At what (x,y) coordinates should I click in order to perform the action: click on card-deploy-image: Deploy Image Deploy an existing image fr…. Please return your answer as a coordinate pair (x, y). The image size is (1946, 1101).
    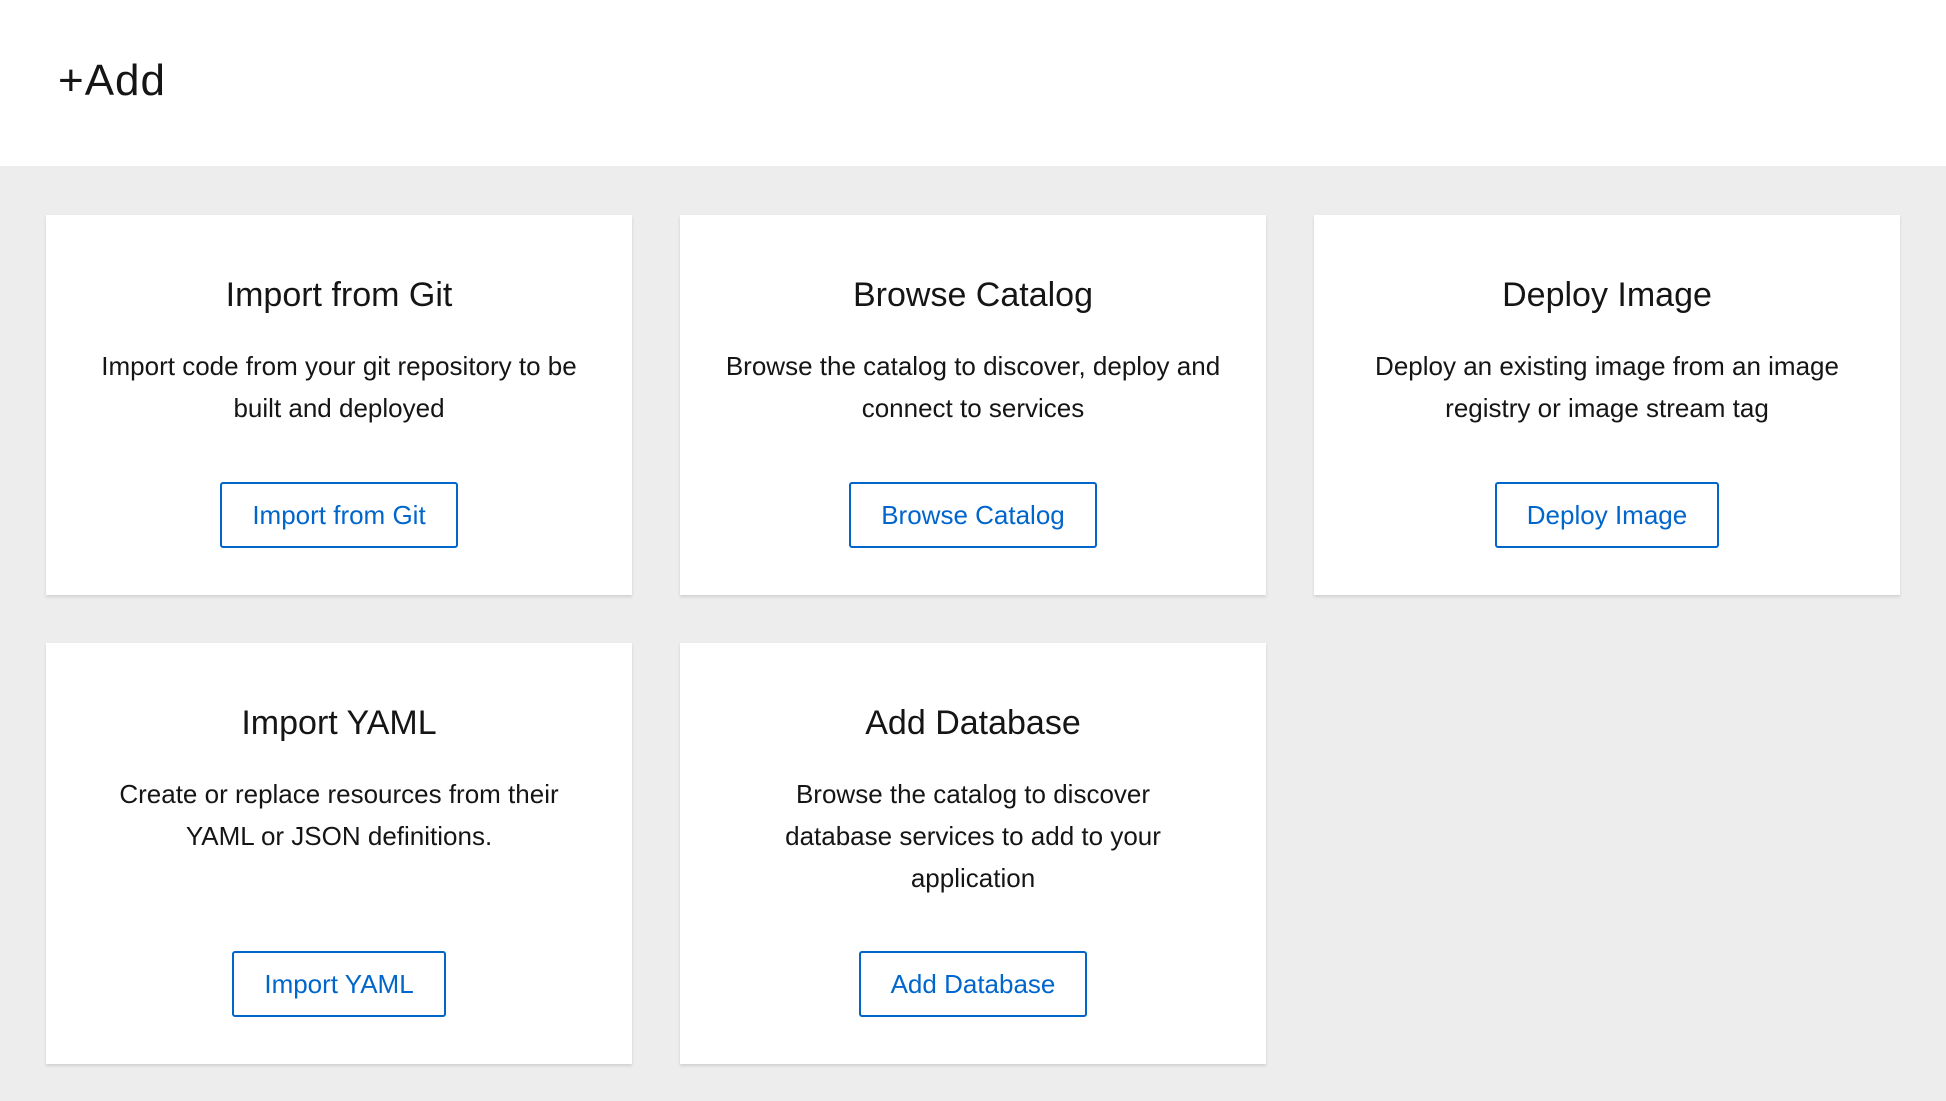
    Looking at the image, I should click on (1607, 405).